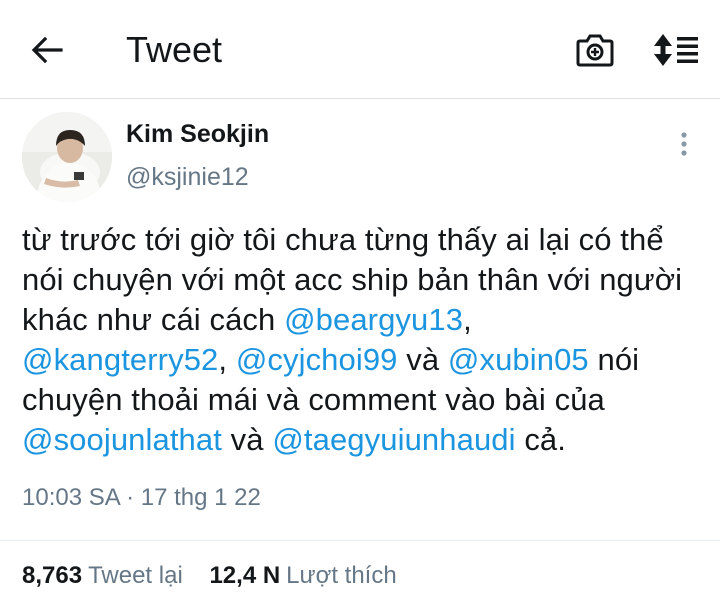 Image resolution: width=720 pixels, height=613 pixels. I want to click on sort-icon, so click(676, 50).